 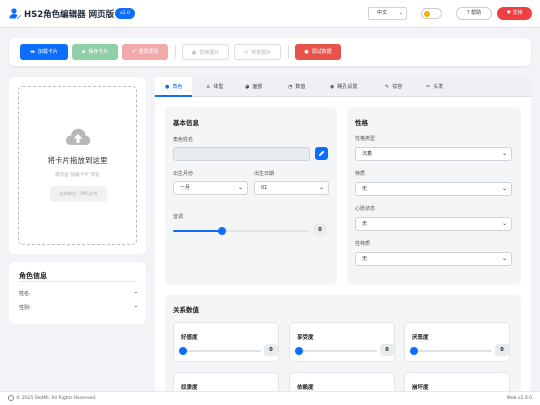 I want to click on load-card-label: 加载卡片, so click(x=47, y=52).